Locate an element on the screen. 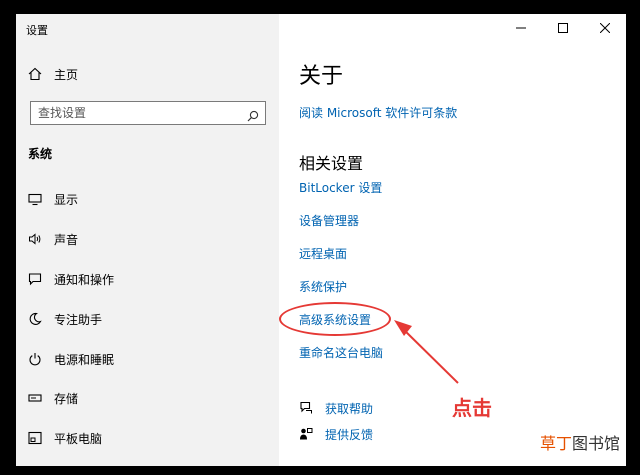 This screenshot has height=475, width=640. nav-home: 主页 is located at coordinates (147, 74).